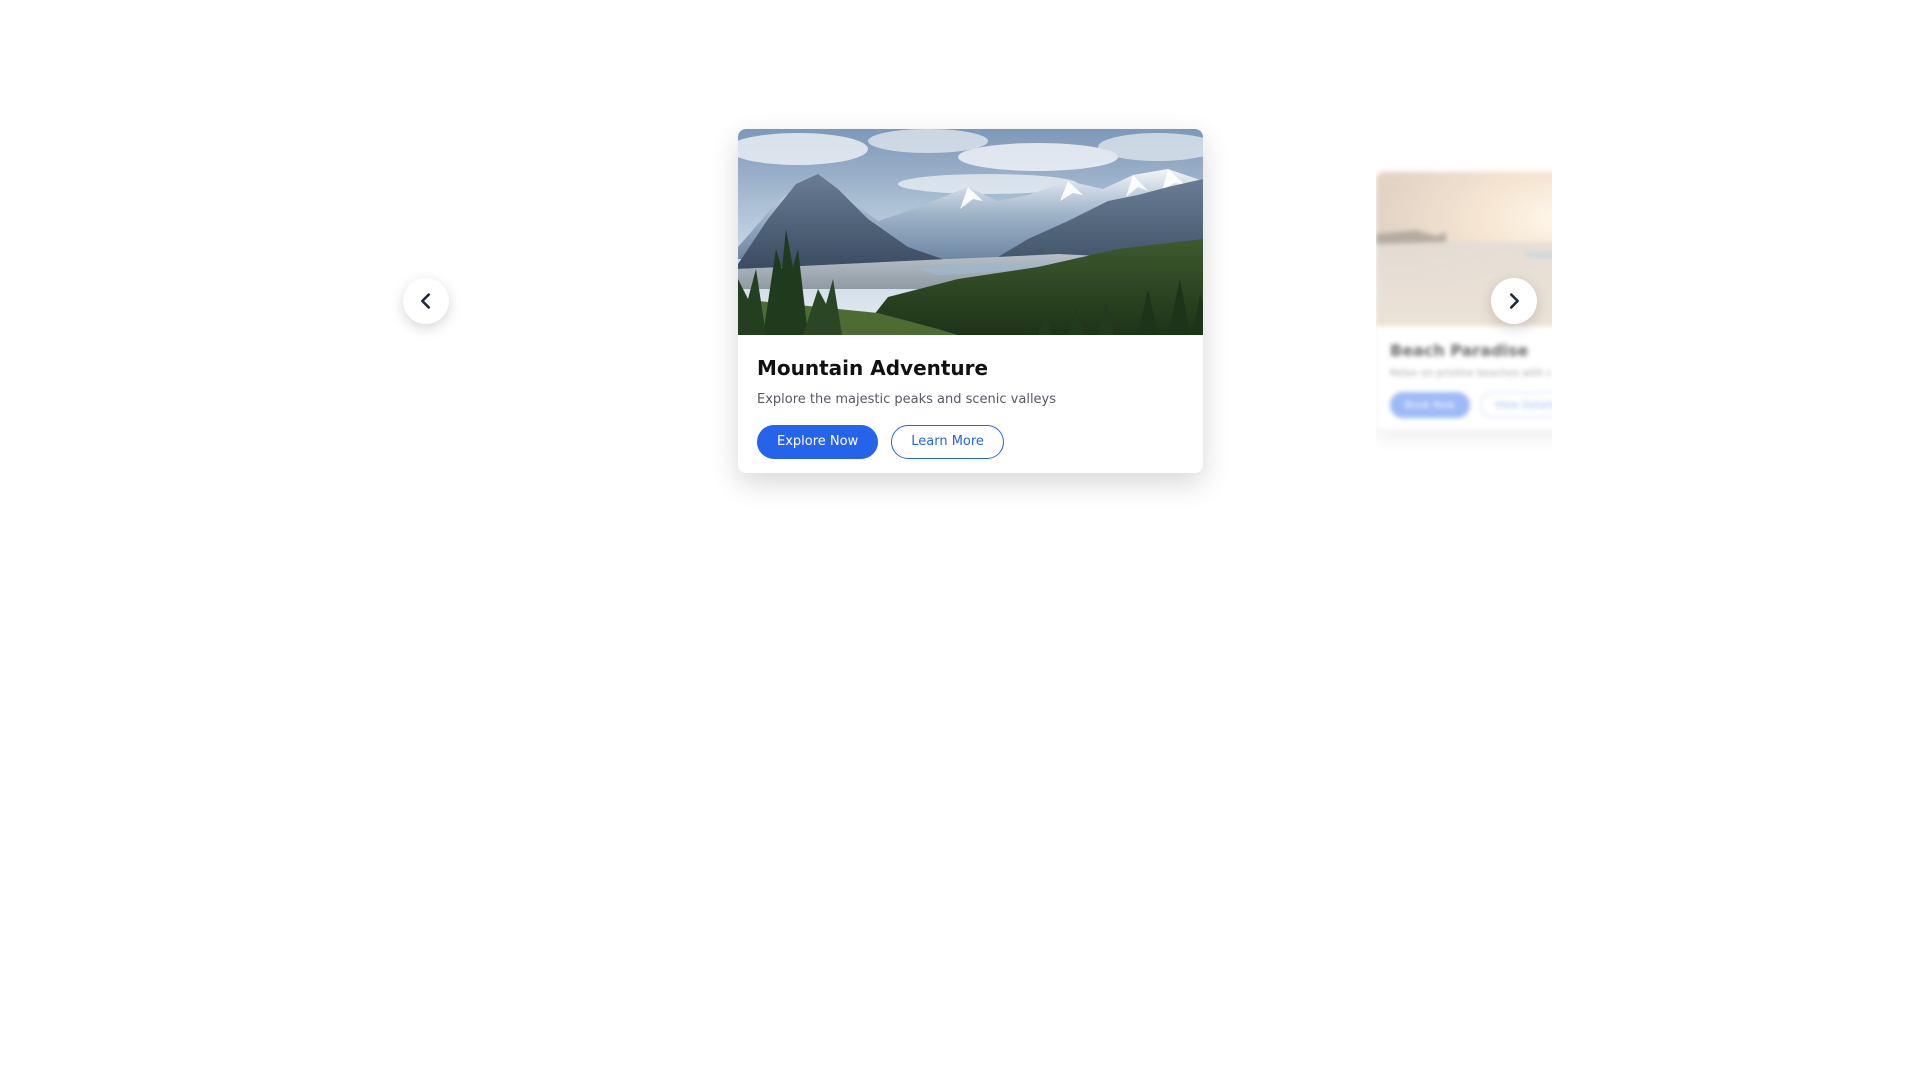 Image resolution: width=1920 pixels, height=1080 pixels. What do you see at coordinates (970, 232) in the screenshot?
I see `mountain-landscape-image` at bounding box center [970, 232].